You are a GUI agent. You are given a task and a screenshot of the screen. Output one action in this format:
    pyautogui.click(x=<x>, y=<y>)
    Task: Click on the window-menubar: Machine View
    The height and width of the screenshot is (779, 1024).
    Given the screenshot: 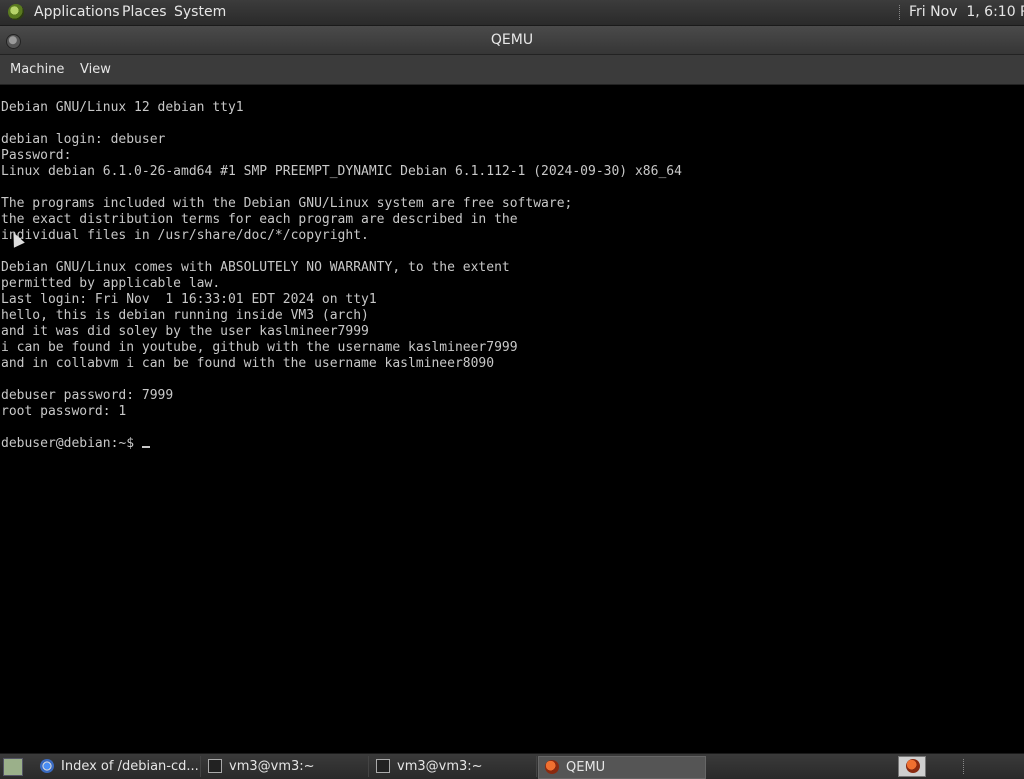 What is the action you would take?
    pyautogui.click(x=512, y=70)
    